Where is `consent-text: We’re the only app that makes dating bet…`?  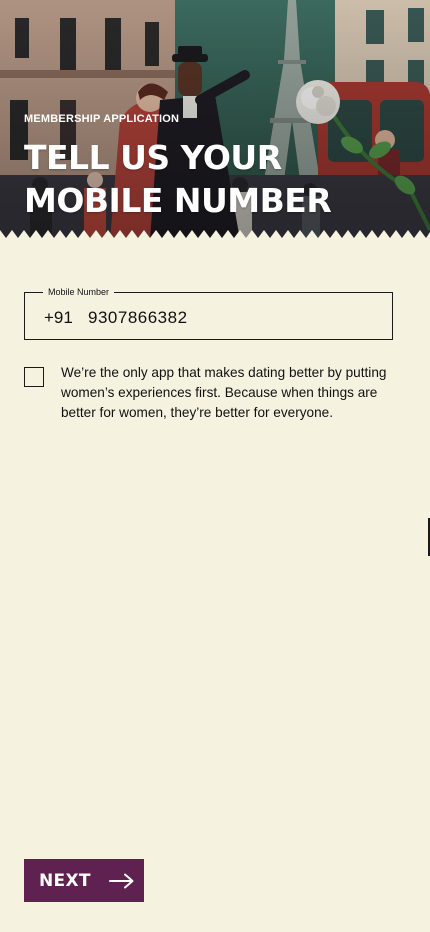
consent-text: We’re the only app that makes dating bet… is located at coordinates (224, 392).